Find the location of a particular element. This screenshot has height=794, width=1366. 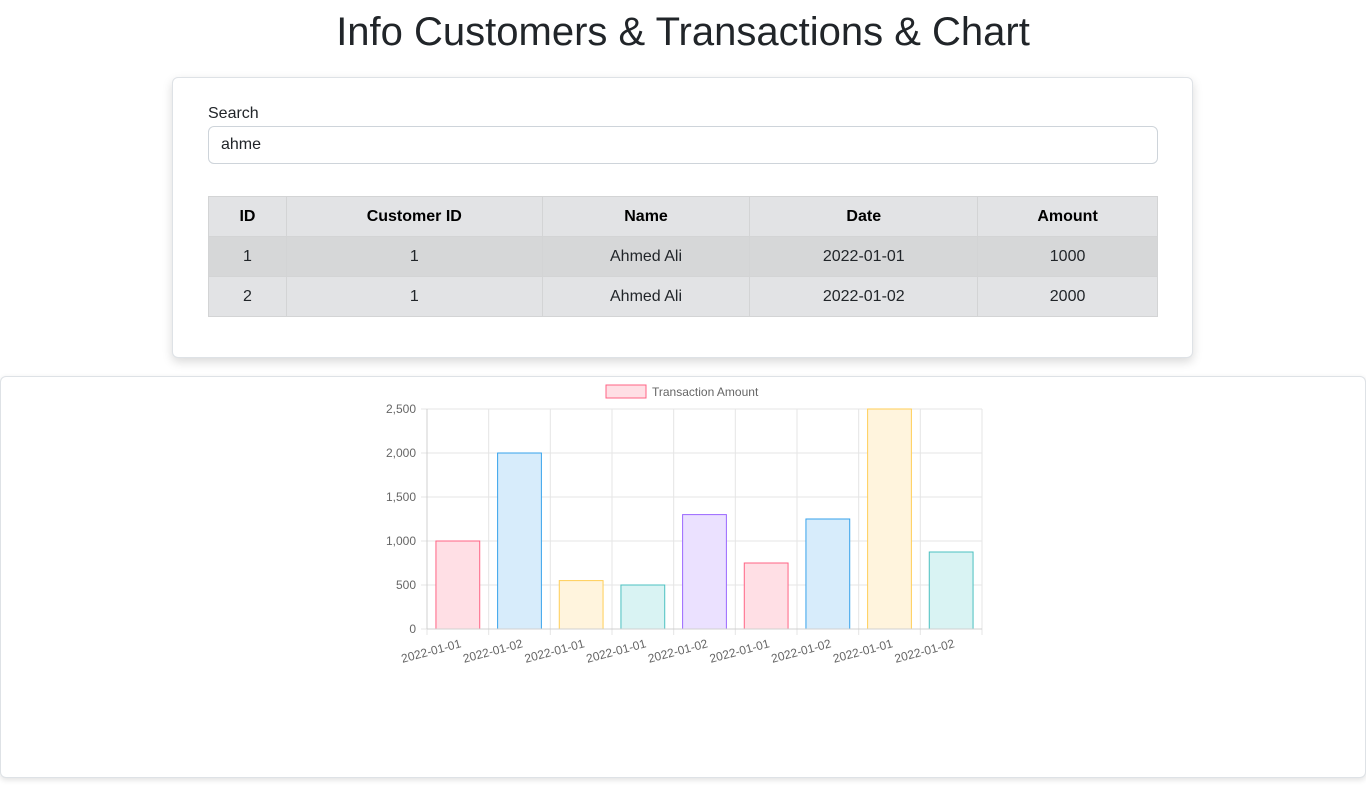

chart-bars is located at coordinates (704, 519).